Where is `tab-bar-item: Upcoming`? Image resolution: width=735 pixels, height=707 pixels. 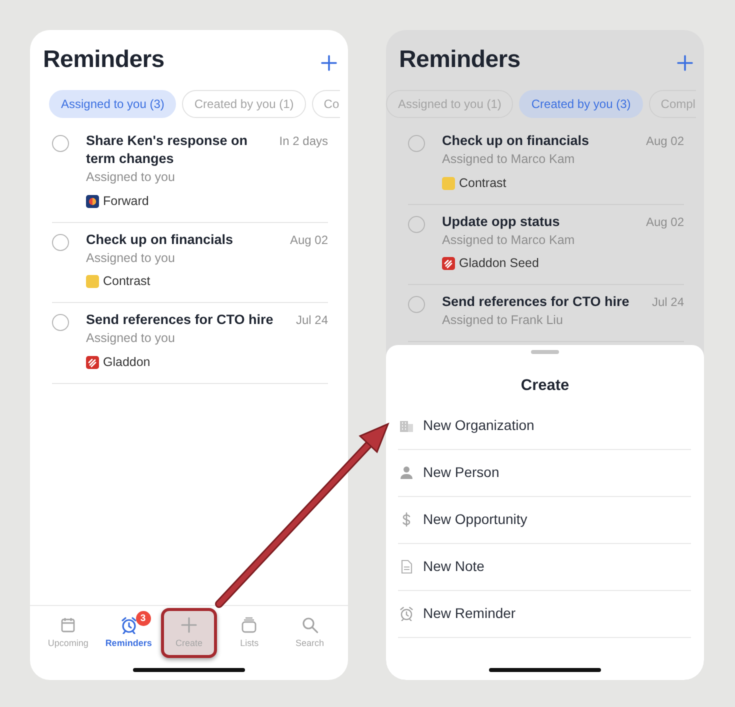
tab-bar-item: Upcoming is located at coordinates (68, 633).